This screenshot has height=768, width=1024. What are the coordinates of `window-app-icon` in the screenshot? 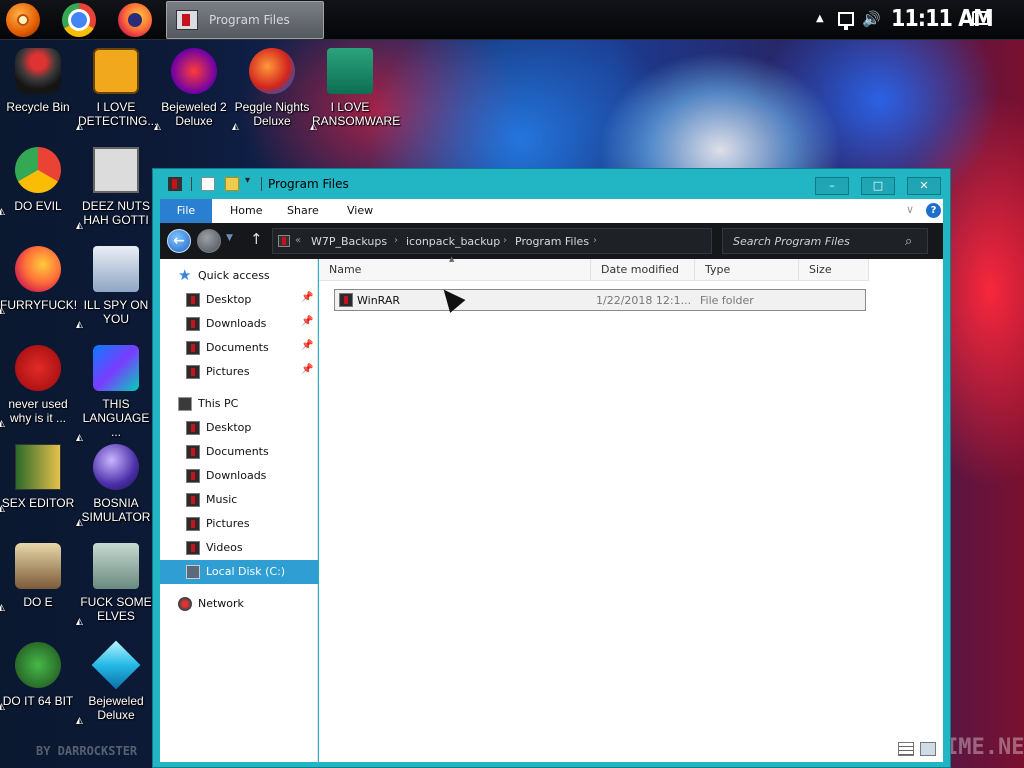 It's located at (175, 184).